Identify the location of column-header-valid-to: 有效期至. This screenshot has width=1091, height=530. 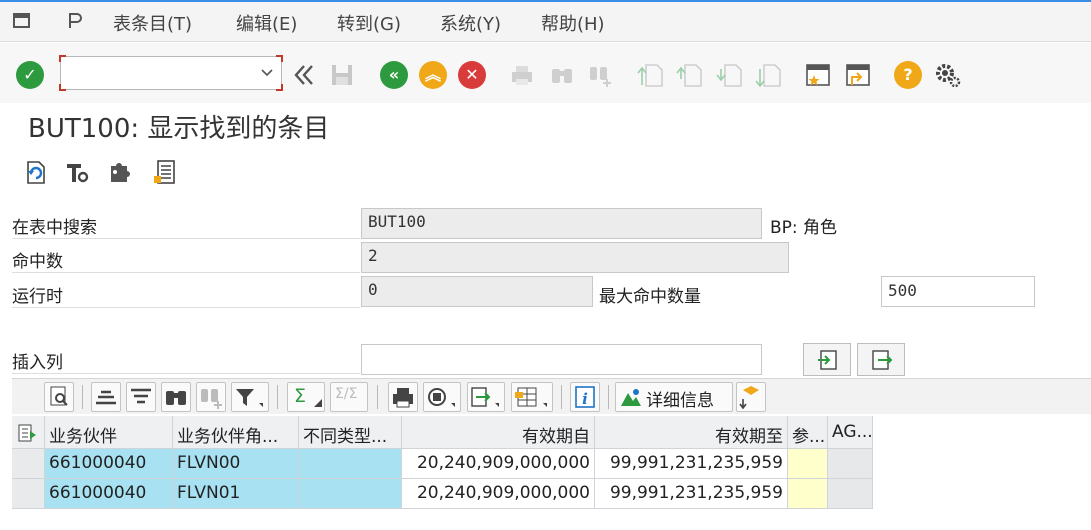
(691, 432).